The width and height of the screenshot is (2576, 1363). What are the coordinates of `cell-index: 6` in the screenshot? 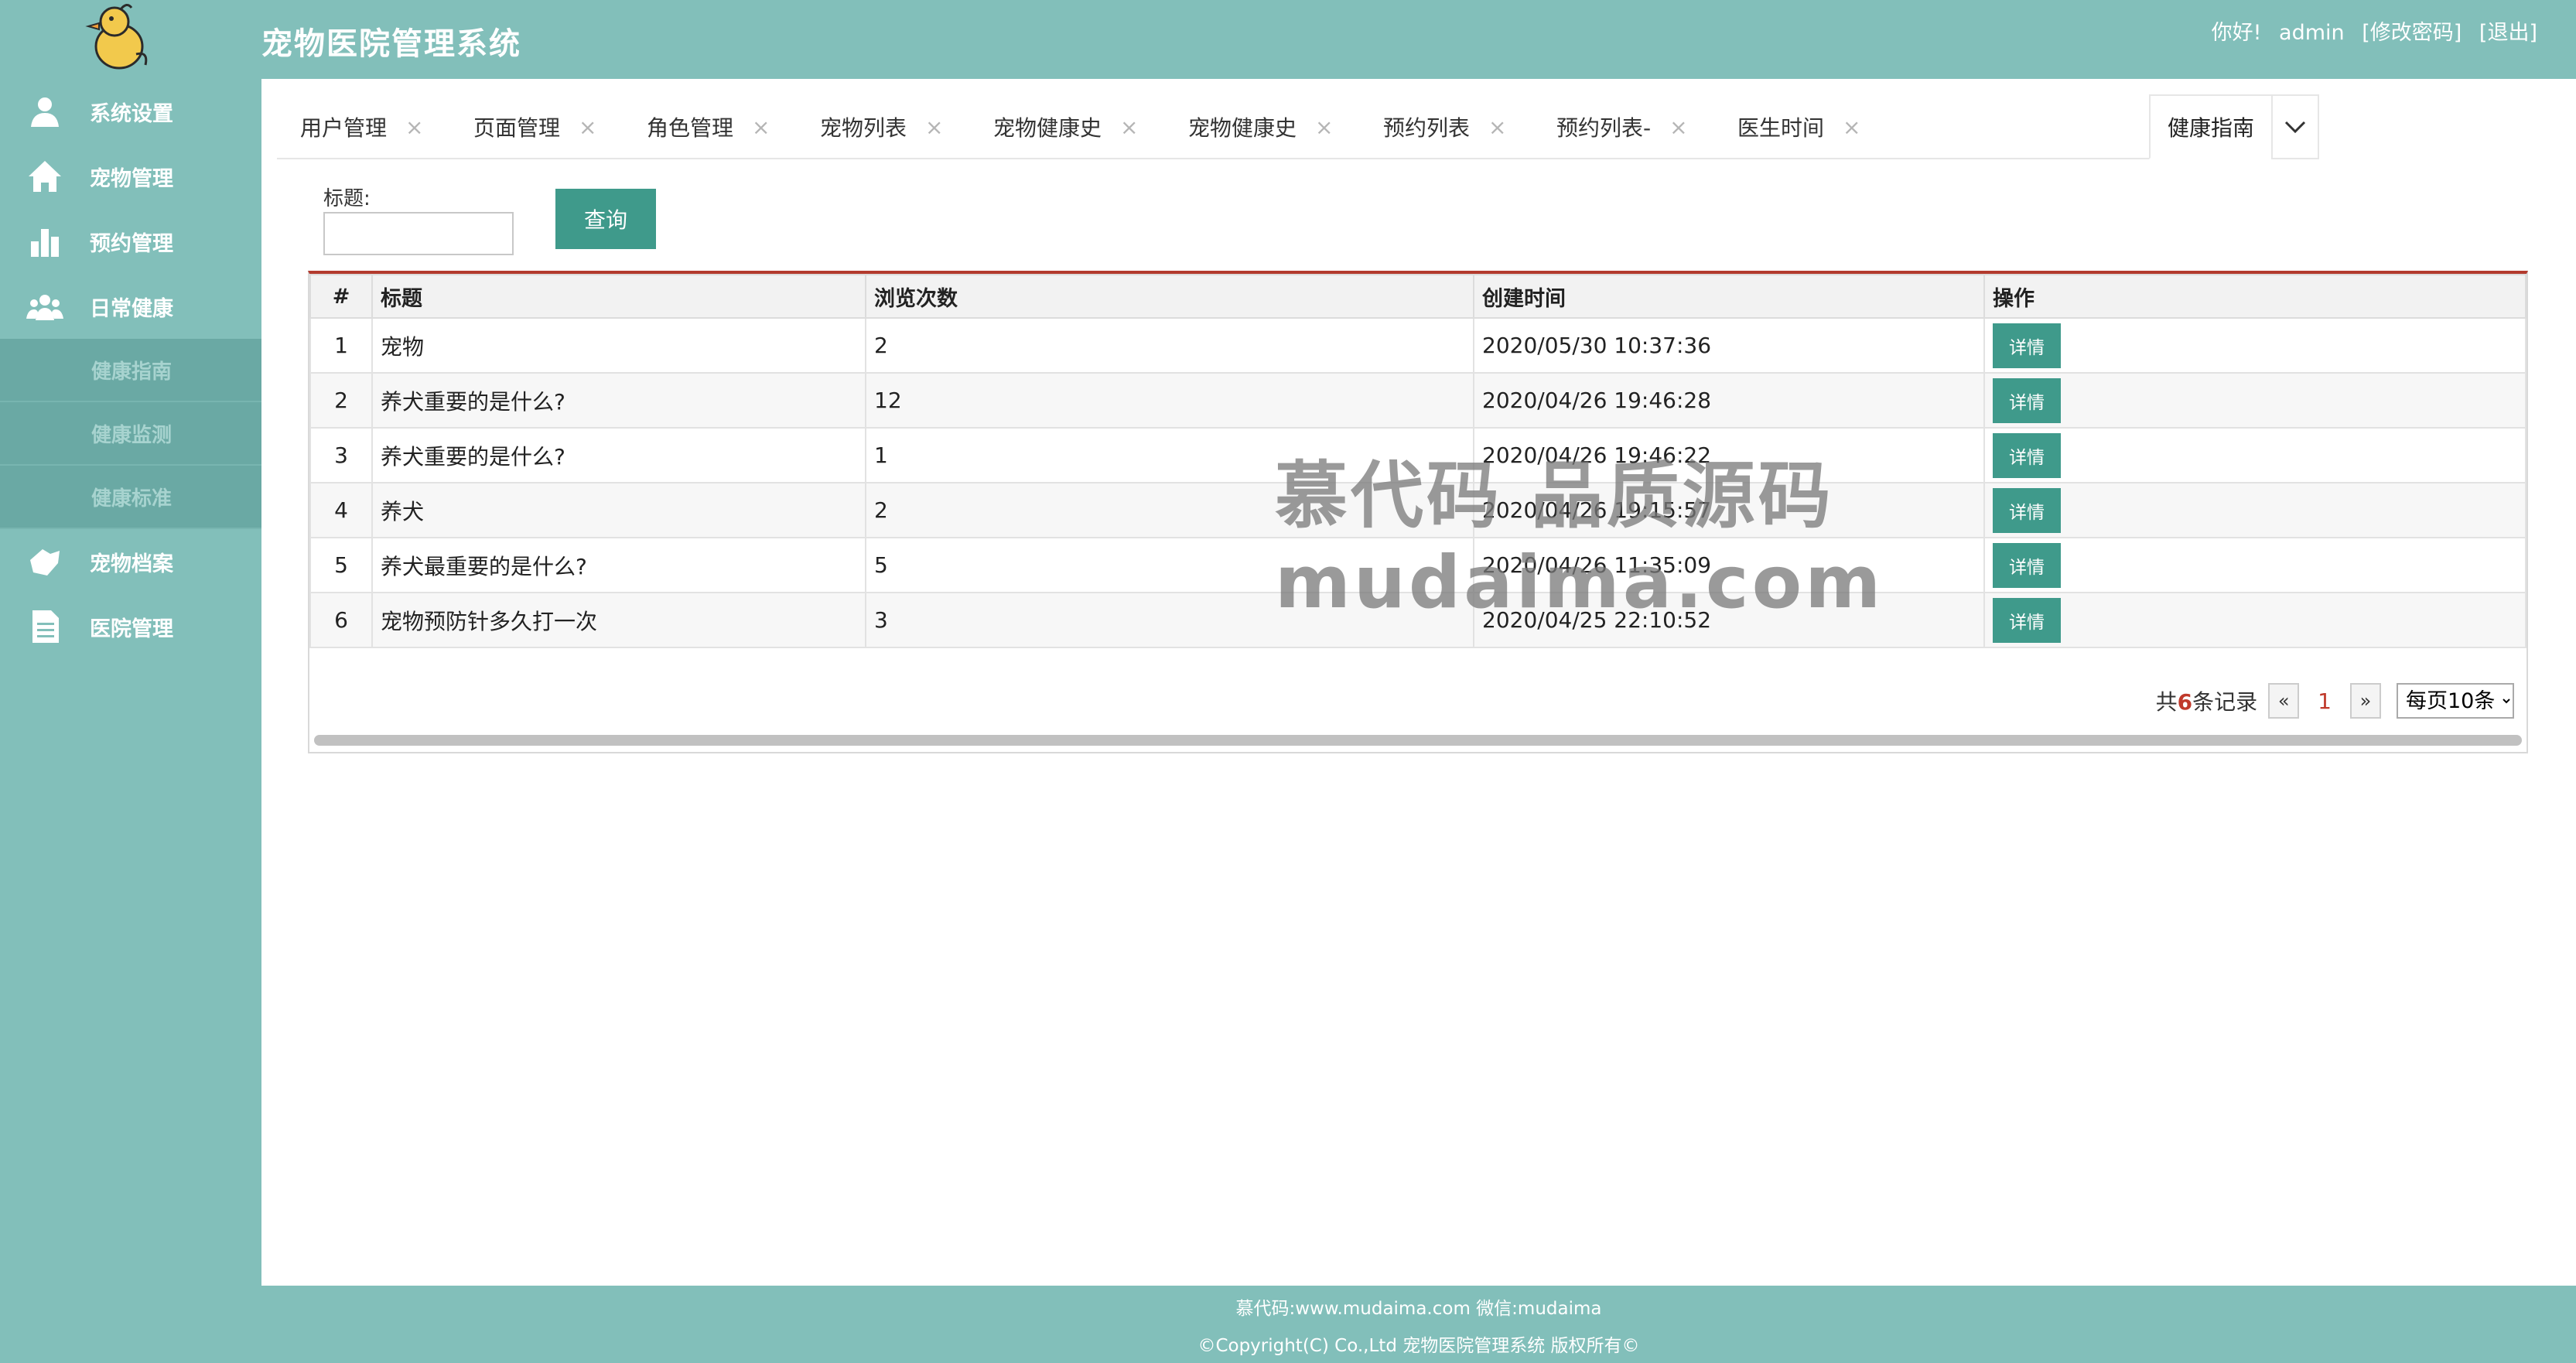 It's located at (341, 620).